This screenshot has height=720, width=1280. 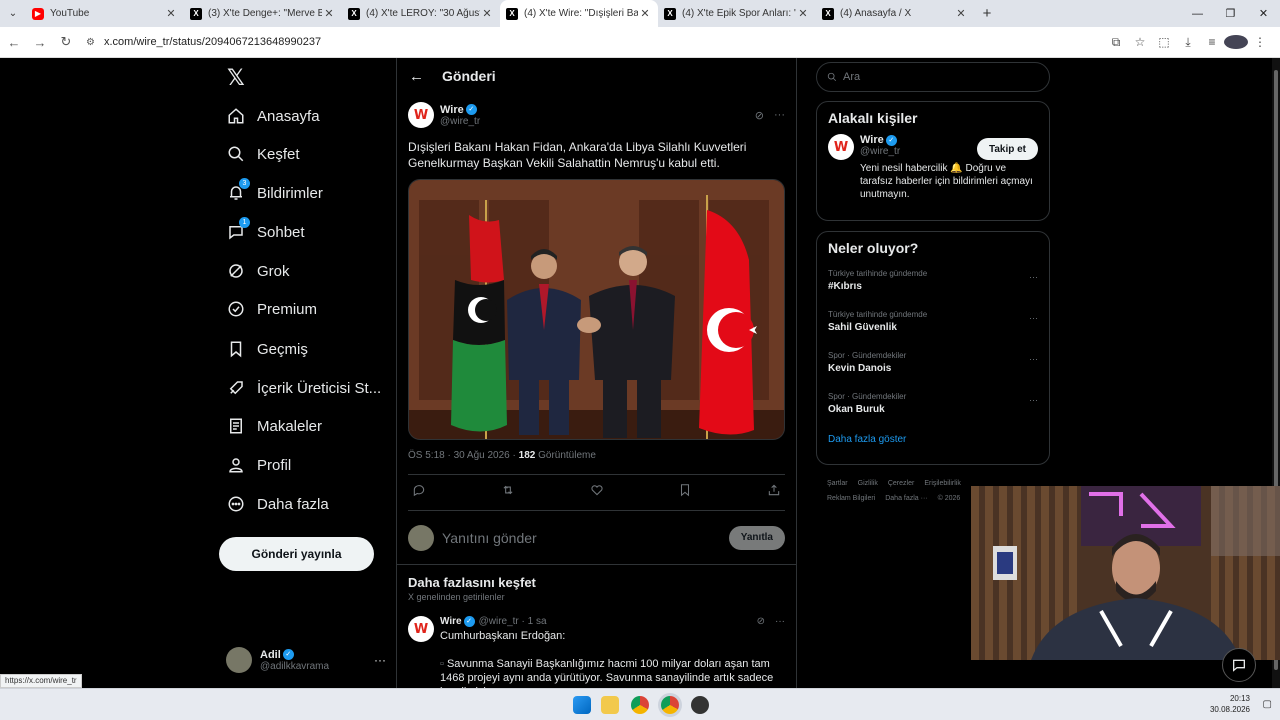 I want to click on browser-tab-active: X(4) X'te Wire: "Dışişleri Bakanı H✕, so click(x=579, y=13).